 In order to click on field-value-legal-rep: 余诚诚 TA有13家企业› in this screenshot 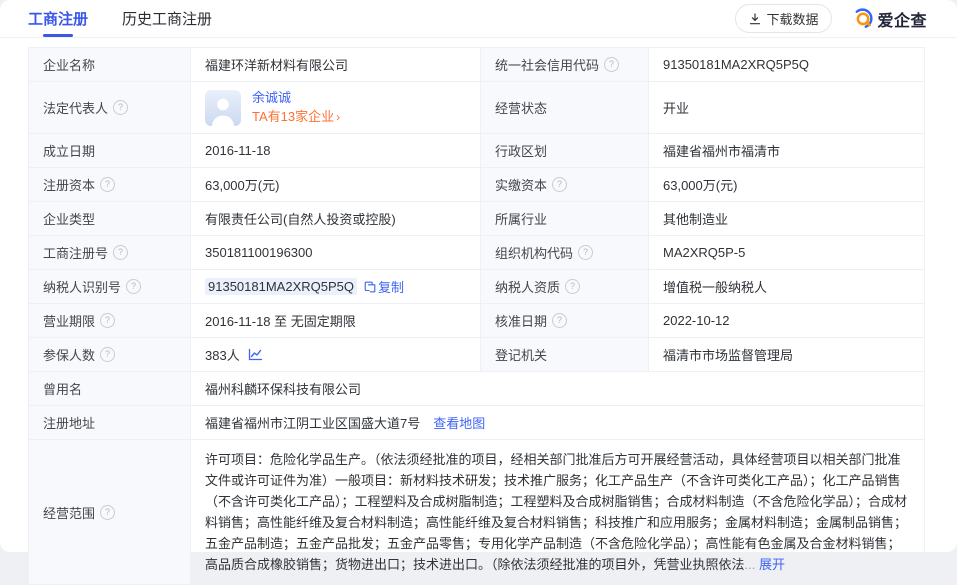, I will do `click(336, 107)`.